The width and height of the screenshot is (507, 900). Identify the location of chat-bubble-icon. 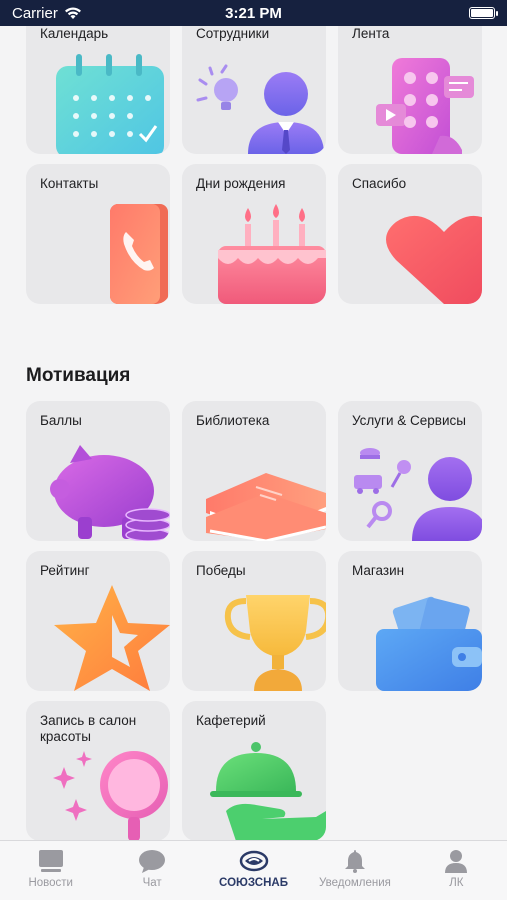
(152, 861).